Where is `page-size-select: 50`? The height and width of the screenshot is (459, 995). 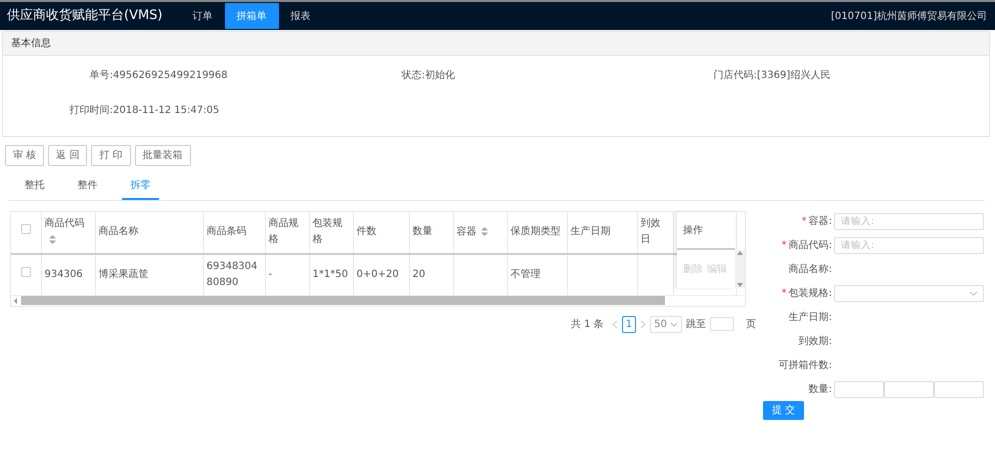 page-size-select: 50 is located at coordinates (666, 324).